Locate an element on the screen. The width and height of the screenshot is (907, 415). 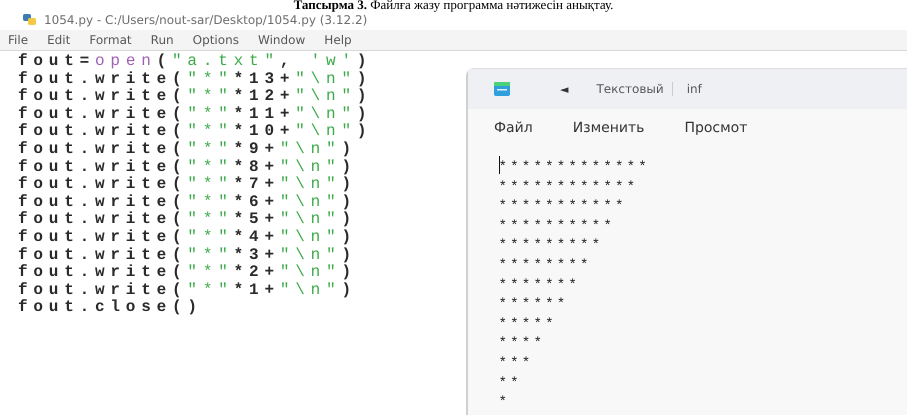
menu-item: Format is located at coordinates (110, 40).